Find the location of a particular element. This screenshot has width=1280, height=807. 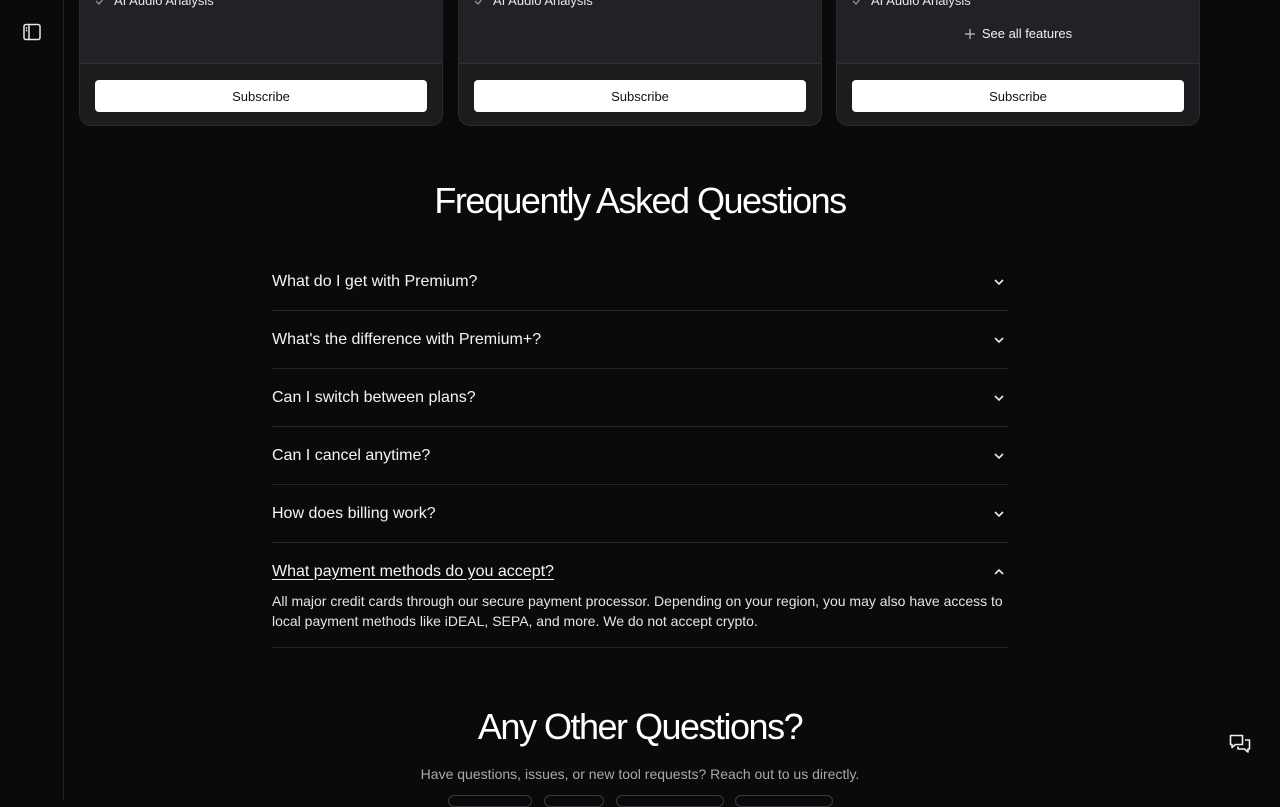

faq-question-toggle: What do I get with Premium? is located at coordinates (640, 281).